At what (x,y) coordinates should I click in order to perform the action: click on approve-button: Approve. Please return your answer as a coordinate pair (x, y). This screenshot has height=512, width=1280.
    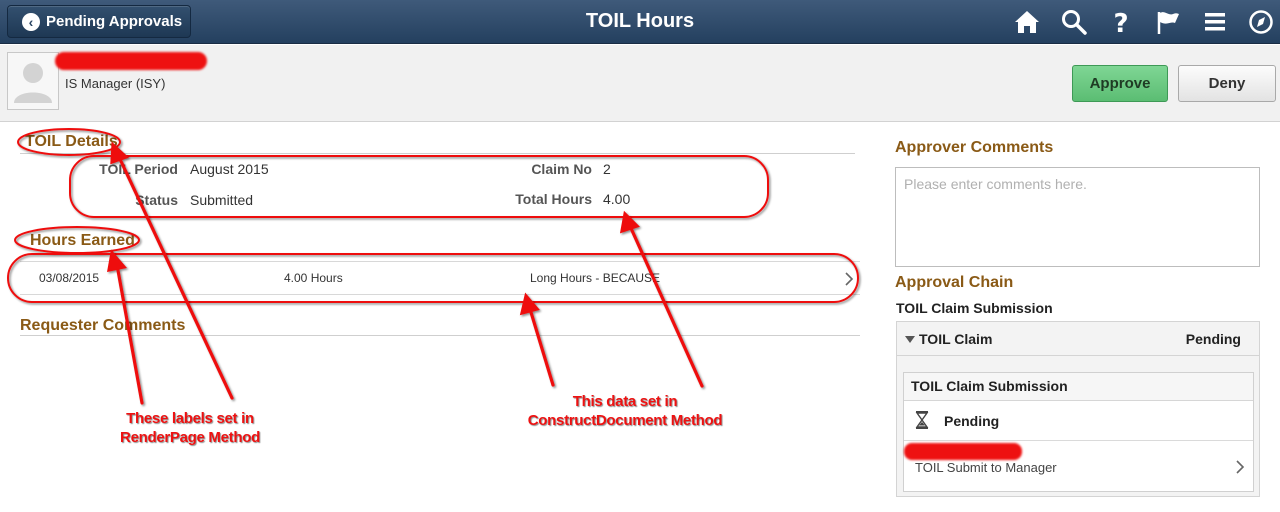
    Looking at the image, I should click on (1120, 83).